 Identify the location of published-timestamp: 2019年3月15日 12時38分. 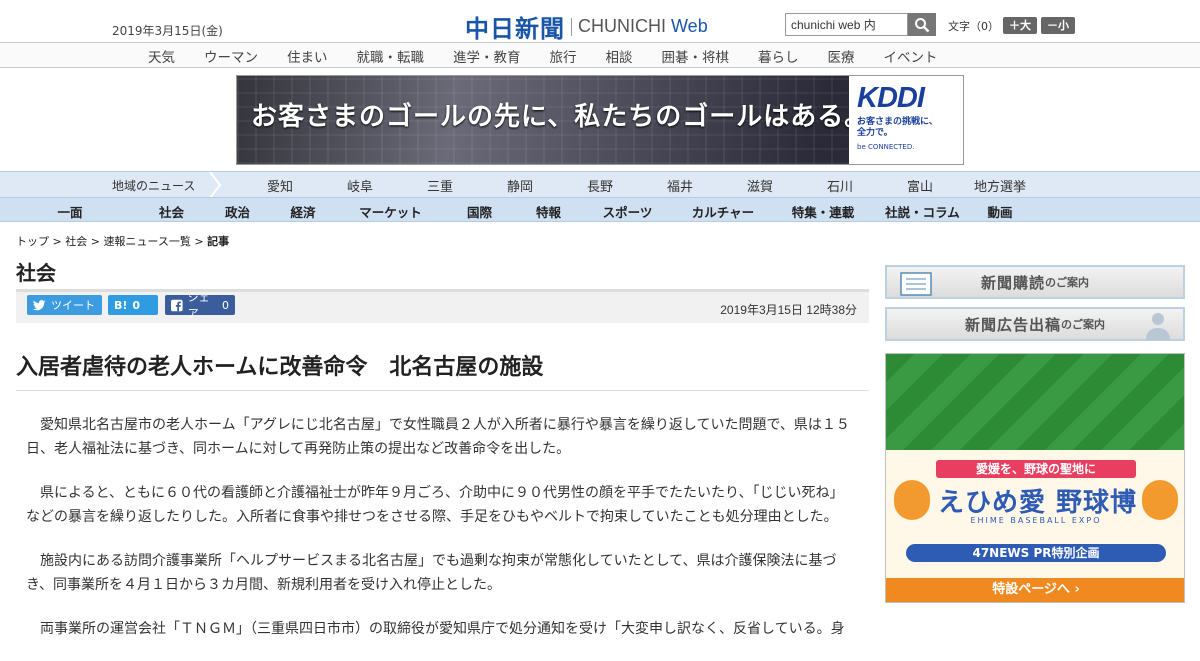
(788, 310).